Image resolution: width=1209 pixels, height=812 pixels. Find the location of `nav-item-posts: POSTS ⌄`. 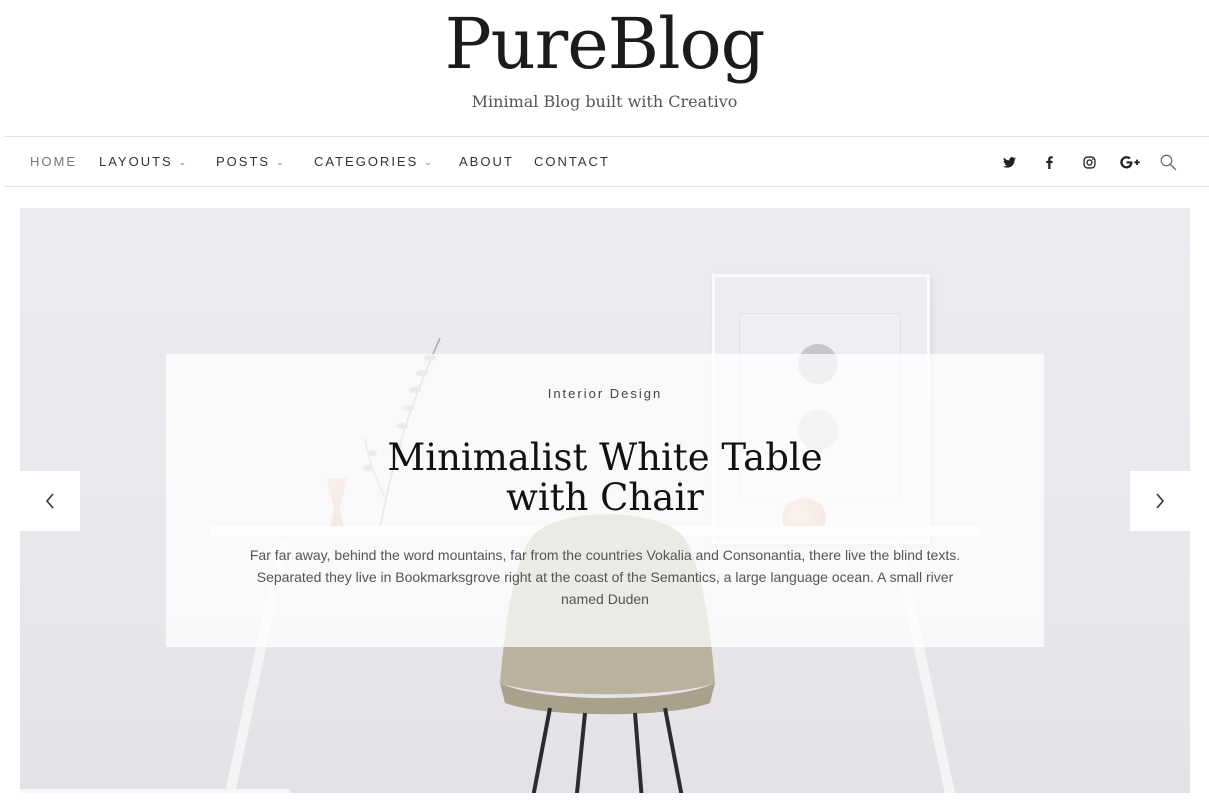

nav-item-posts: POSTS ⌄ is located at coordinates (250, 161).